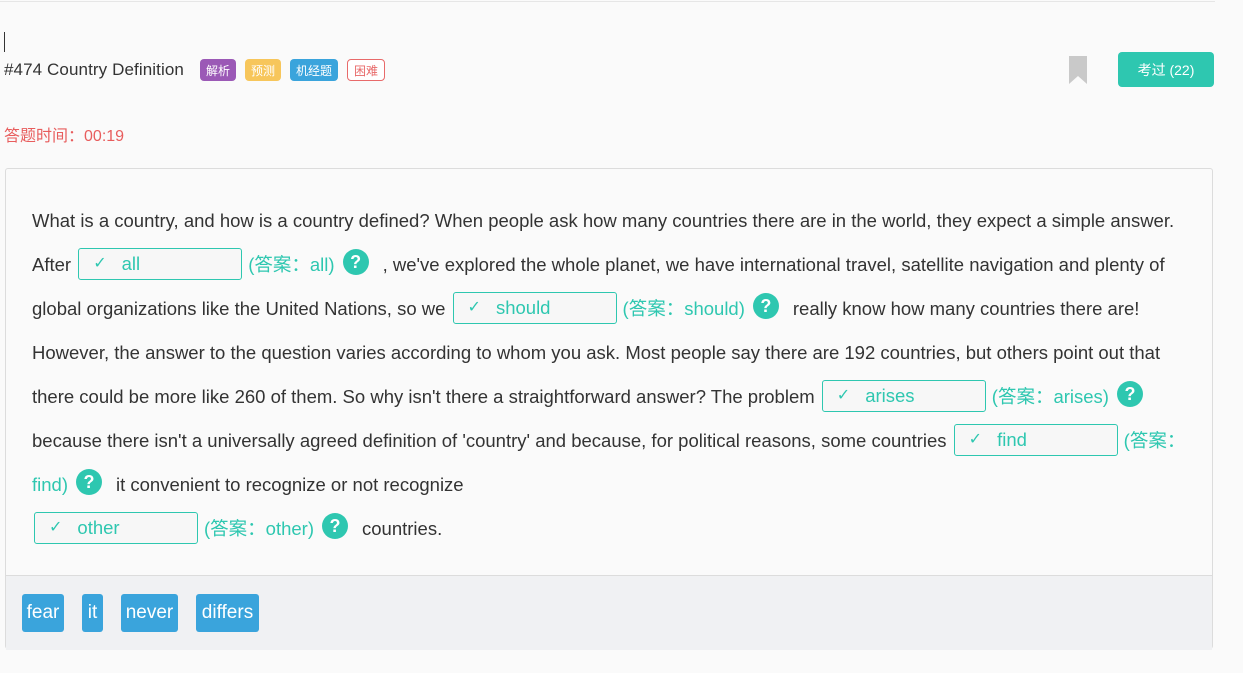  I want to click on tag-prediction: 预测, so click(262, 70).